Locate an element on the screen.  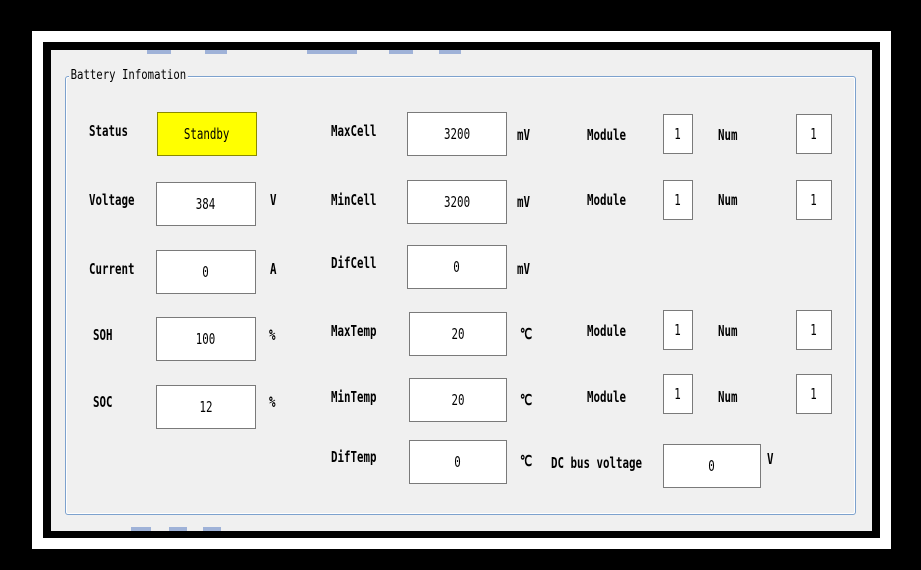
status-field: Standby is located at coordinates (207, 134).